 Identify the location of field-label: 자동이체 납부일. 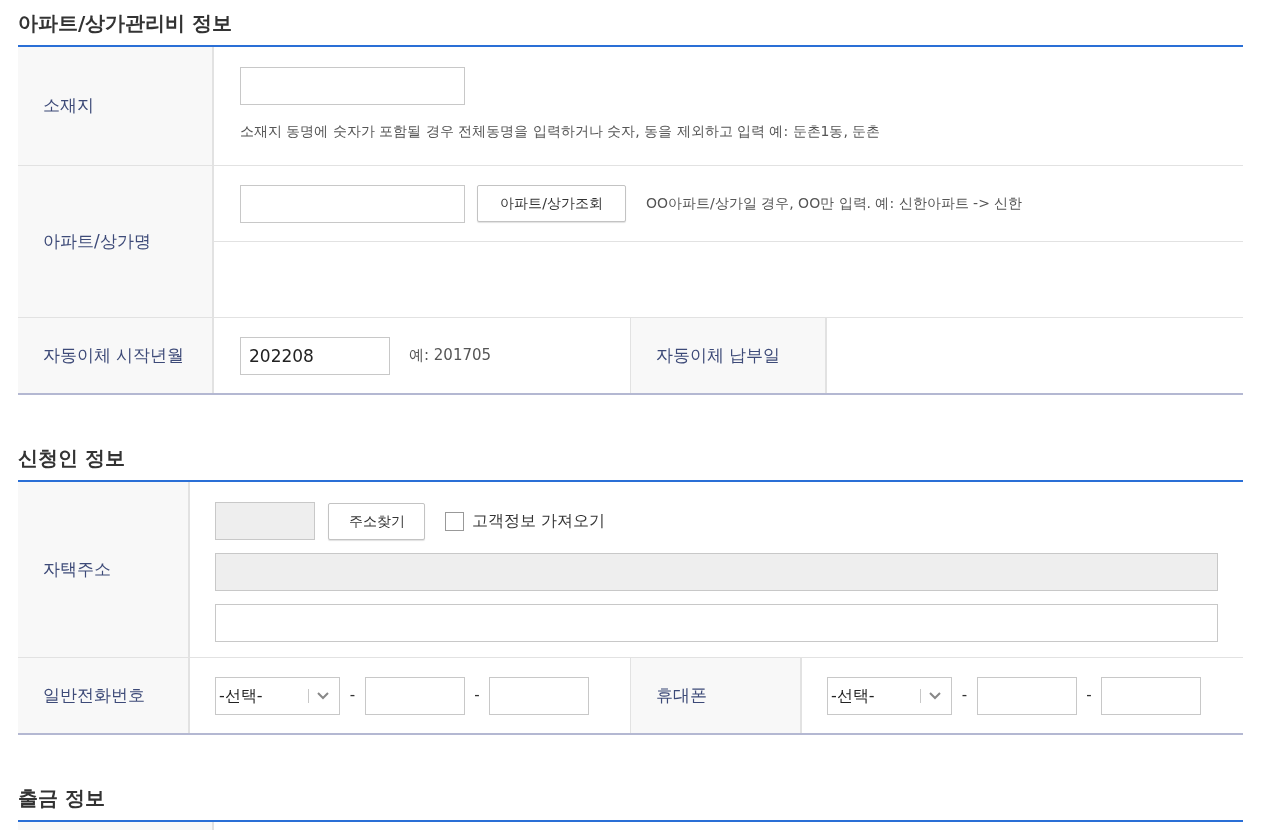
(718, 355).